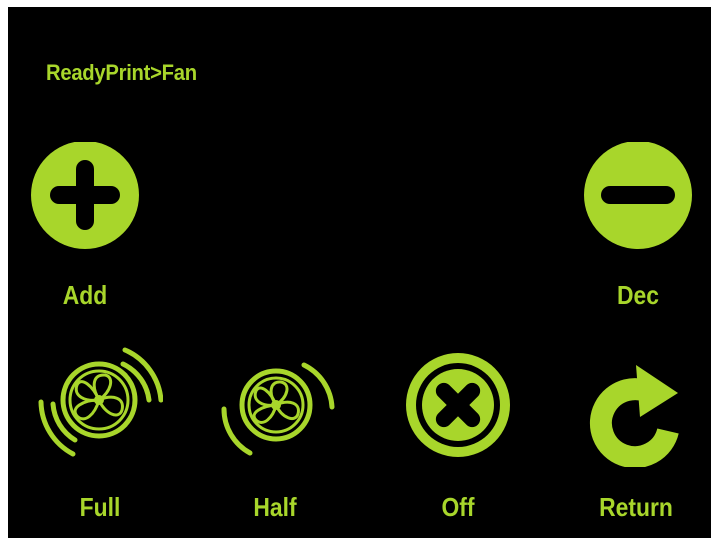  I want to click on return-arrow-icon, so click(634, 416).